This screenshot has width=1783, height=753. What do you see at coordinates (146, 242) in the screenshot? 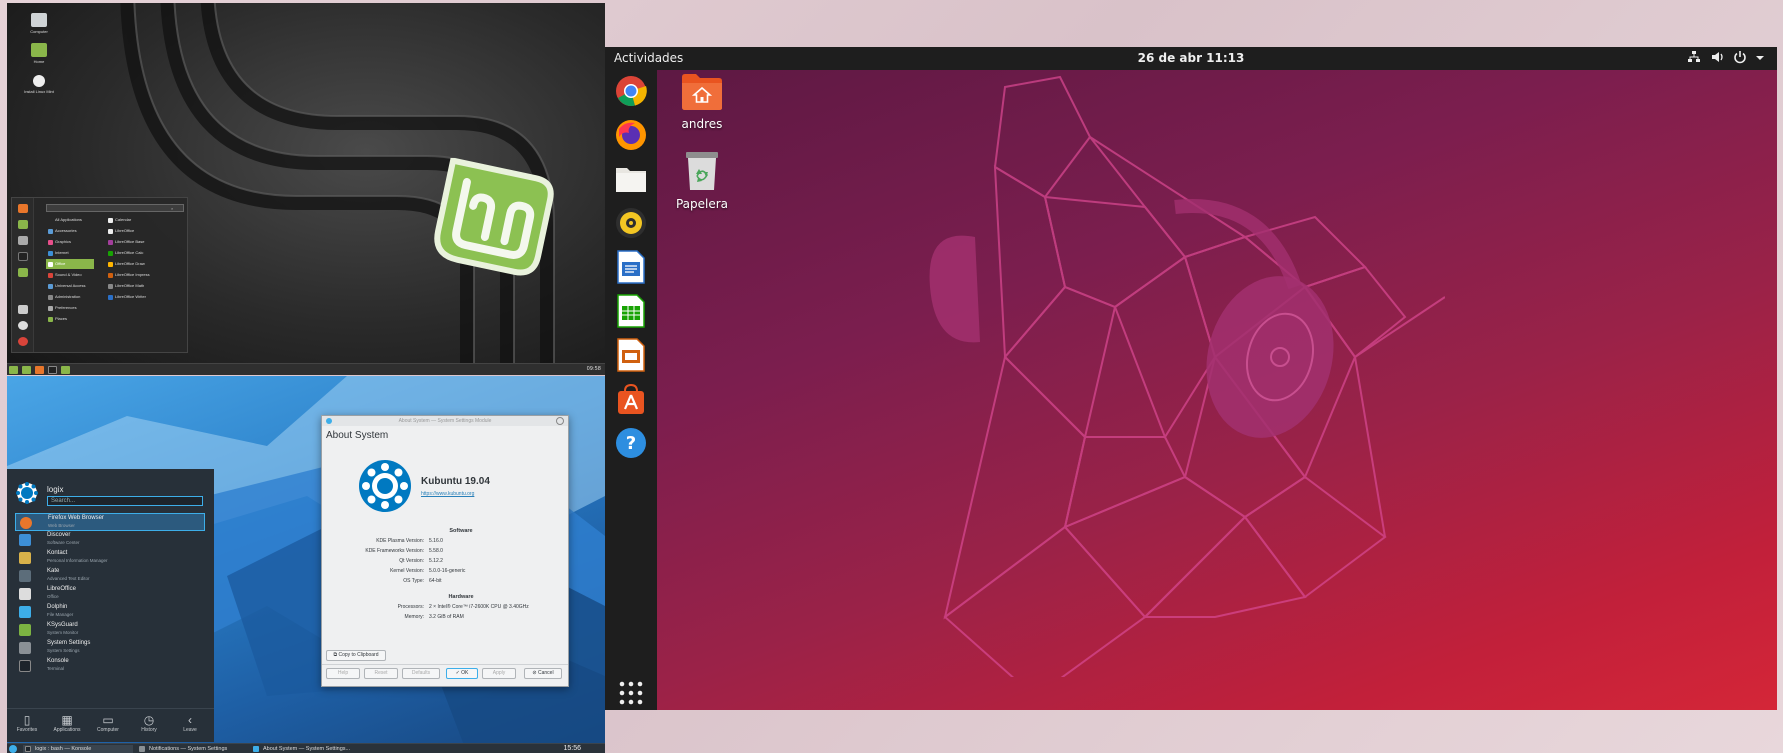
I see `mint-app-item: LibreOffice Base` at bounding box center [146, 242].